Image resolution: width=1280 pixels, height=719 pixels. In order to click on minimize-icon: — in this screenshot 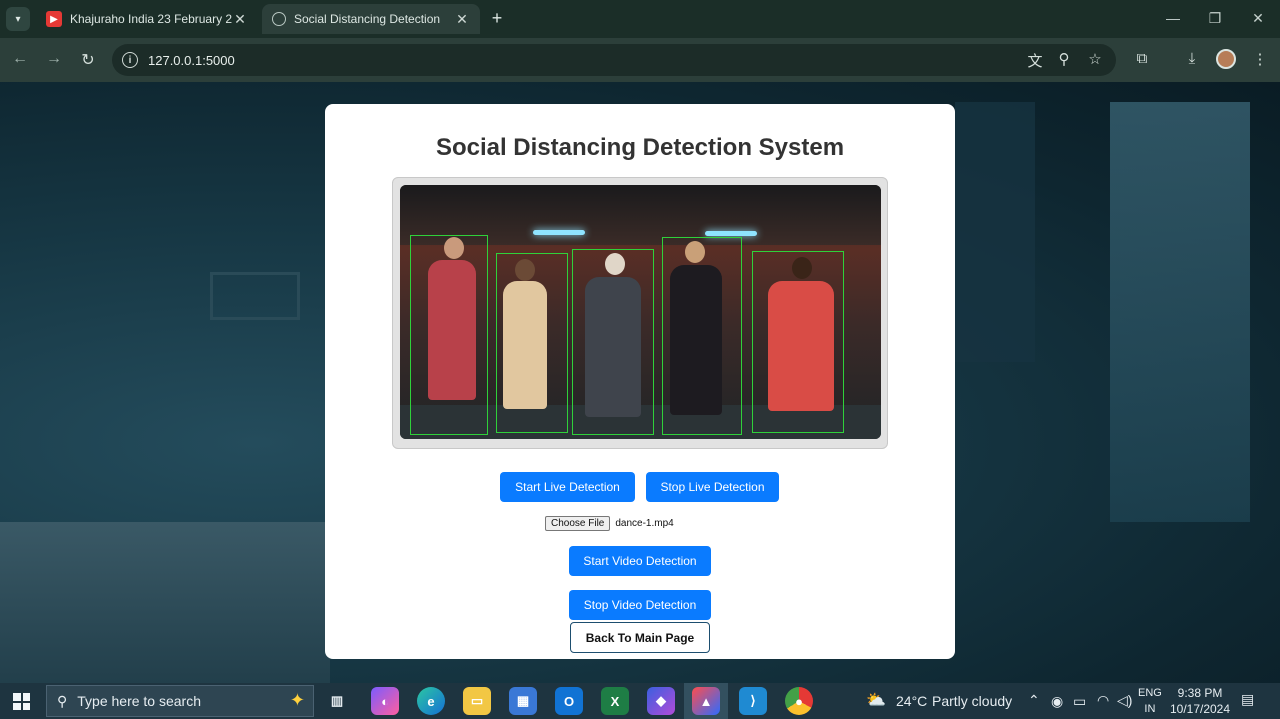, I will do `click(1173, 18)`.